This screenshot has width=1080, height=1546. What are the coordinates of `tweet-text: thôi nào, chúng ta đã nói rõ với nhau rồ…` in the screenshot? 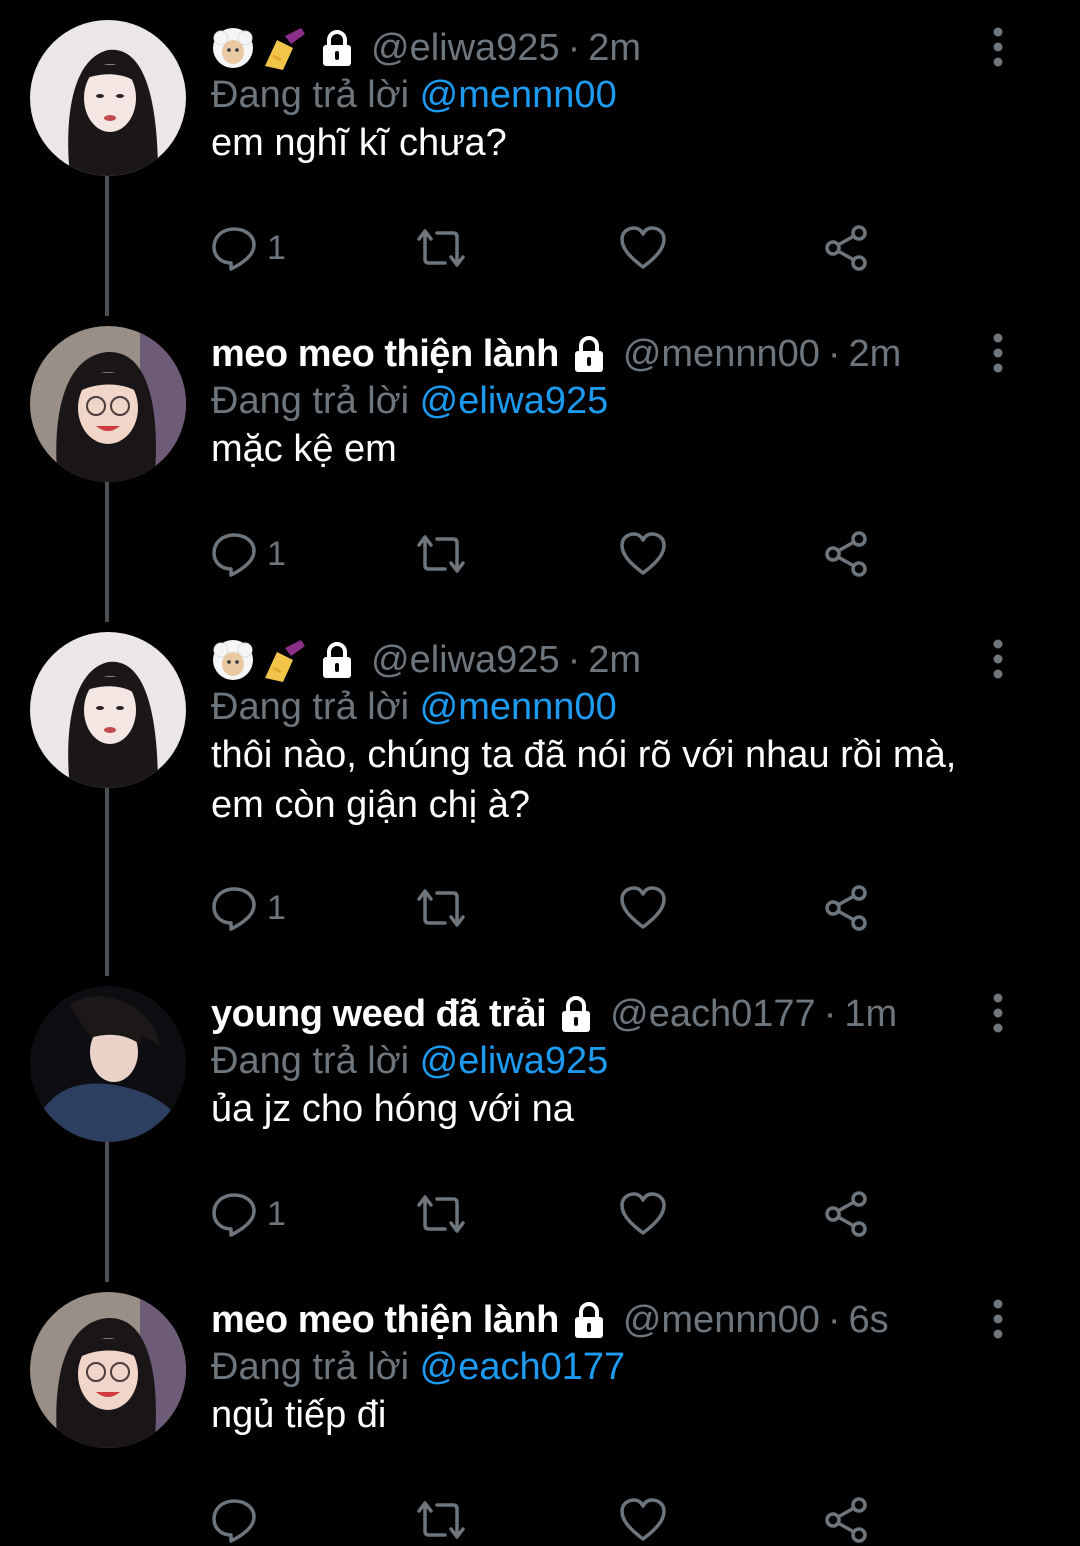 It's located at (584, 780).